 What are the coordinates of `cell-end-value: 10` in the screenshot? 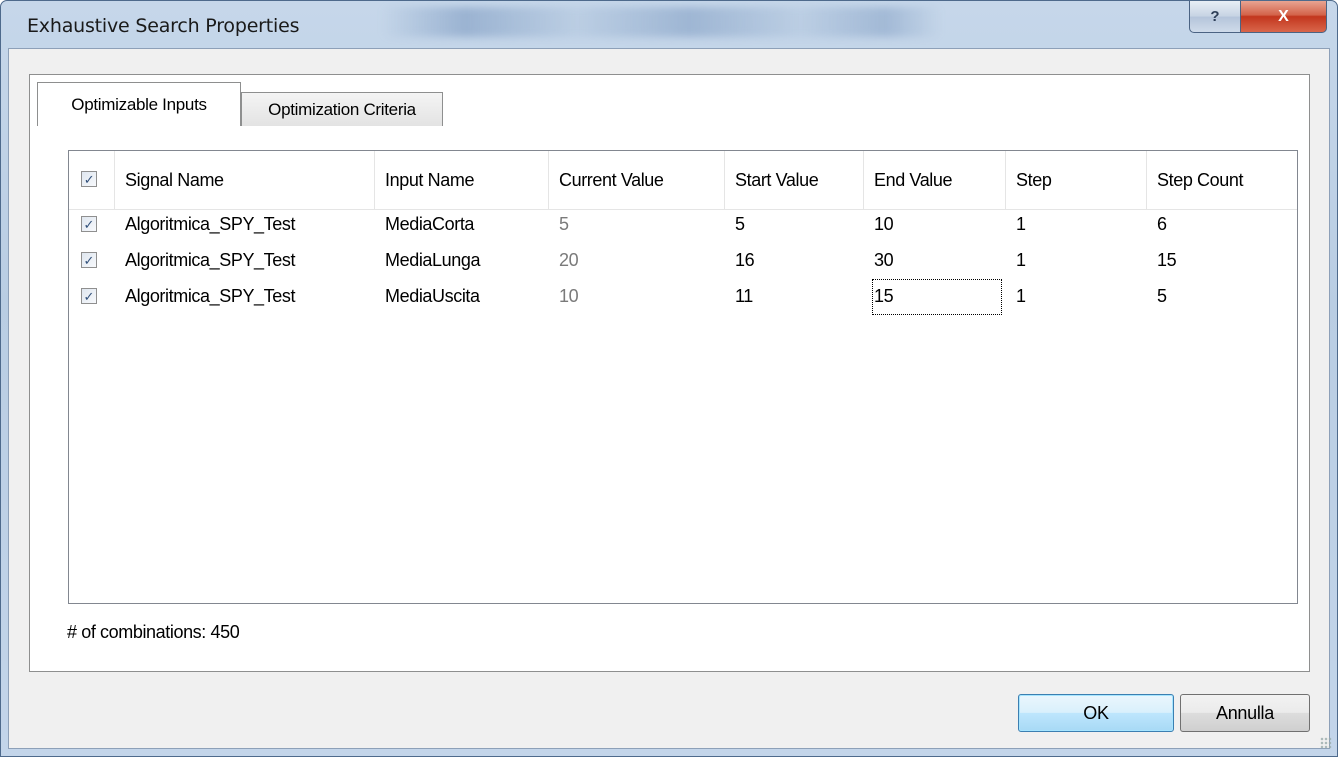 It's located at (935, 224).